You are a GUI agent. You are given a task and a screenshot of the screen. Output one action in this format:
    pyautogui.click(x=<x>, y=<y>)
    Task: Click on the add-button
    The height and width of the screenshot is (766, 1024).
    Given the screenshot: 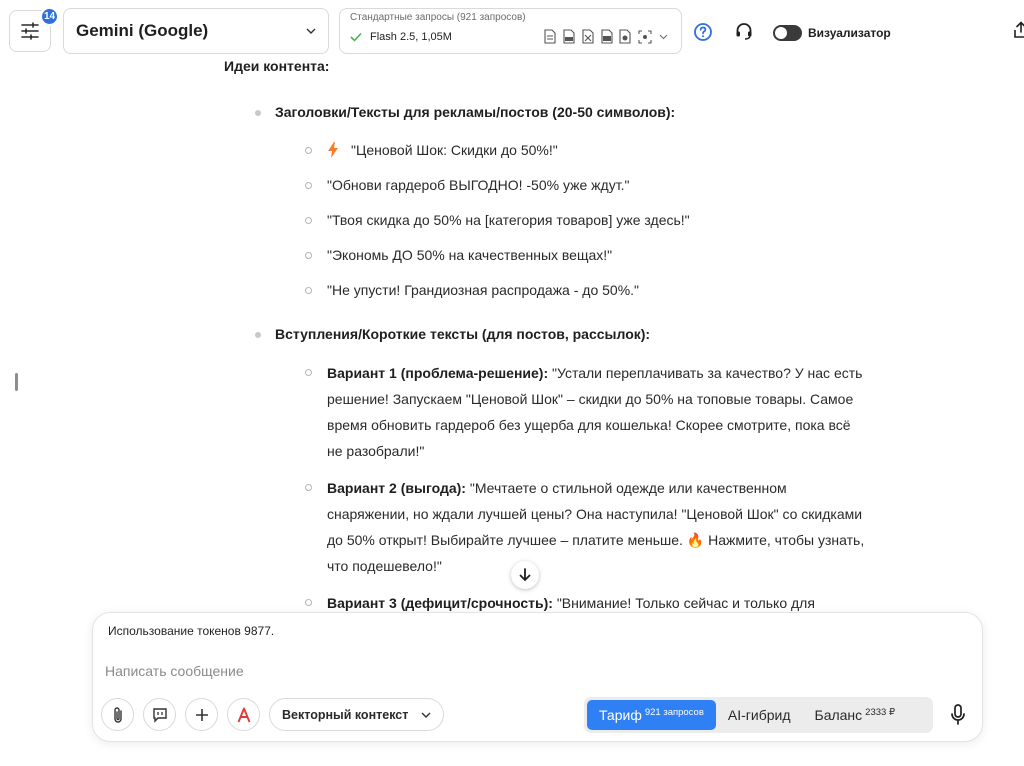 What is the action you would take?
    pyautogui.click(x=201, y=714)
    